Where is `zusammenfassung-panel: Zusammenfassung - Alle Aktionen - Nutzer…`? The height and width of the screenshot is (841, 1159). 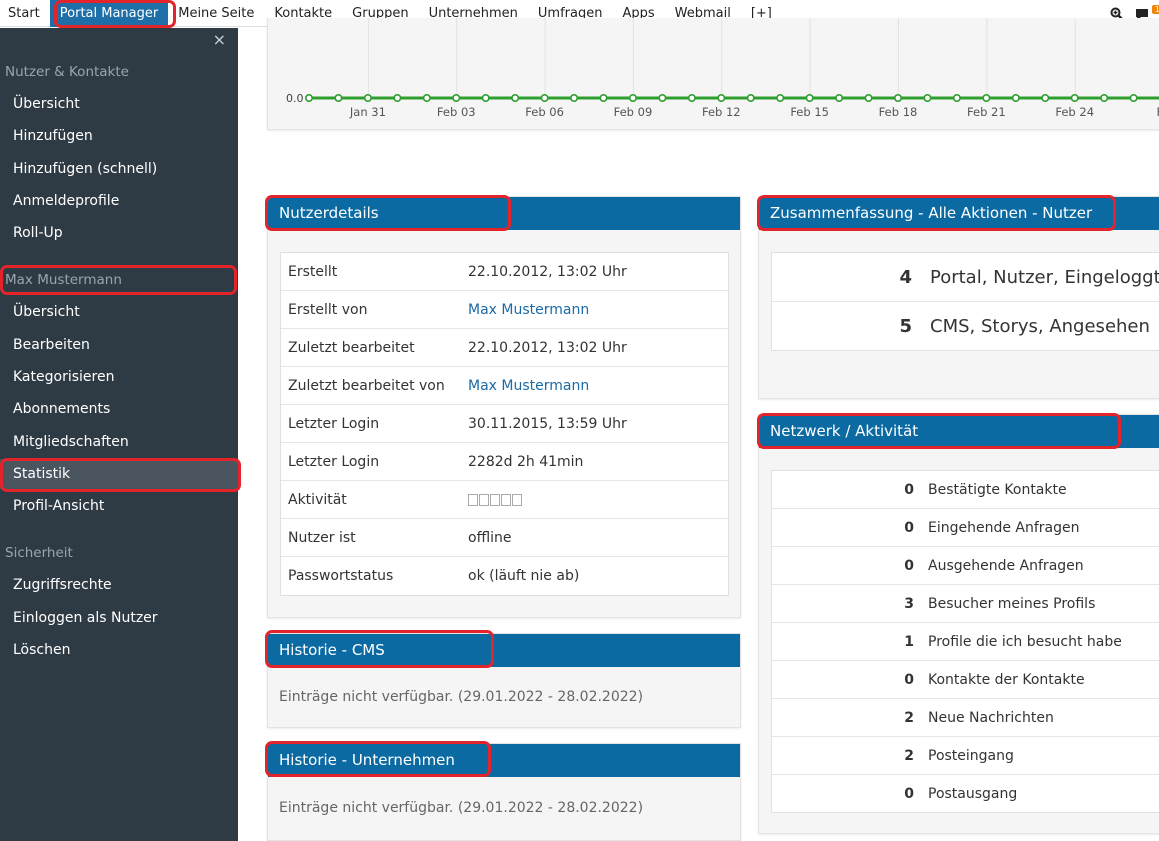 zusammenfassung-panel: Zusammenfassung - Alle Aktionen - Nutzer… is located at coordinates (958, 297).